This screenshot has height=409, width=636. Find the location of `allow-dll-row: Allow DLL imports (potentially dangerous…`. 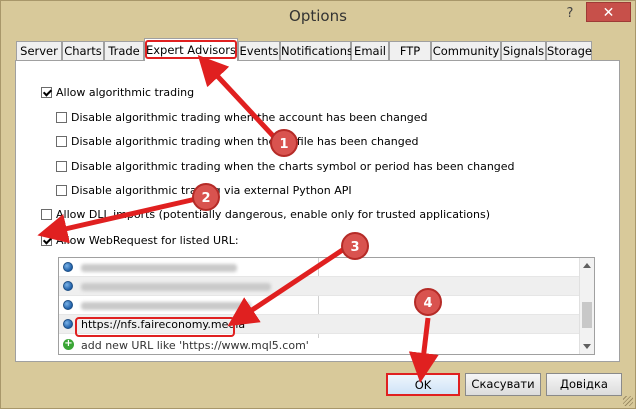

allow-dll-row: Allow DLL imports (potentially dangerous… is located at coordinates (265, 216).